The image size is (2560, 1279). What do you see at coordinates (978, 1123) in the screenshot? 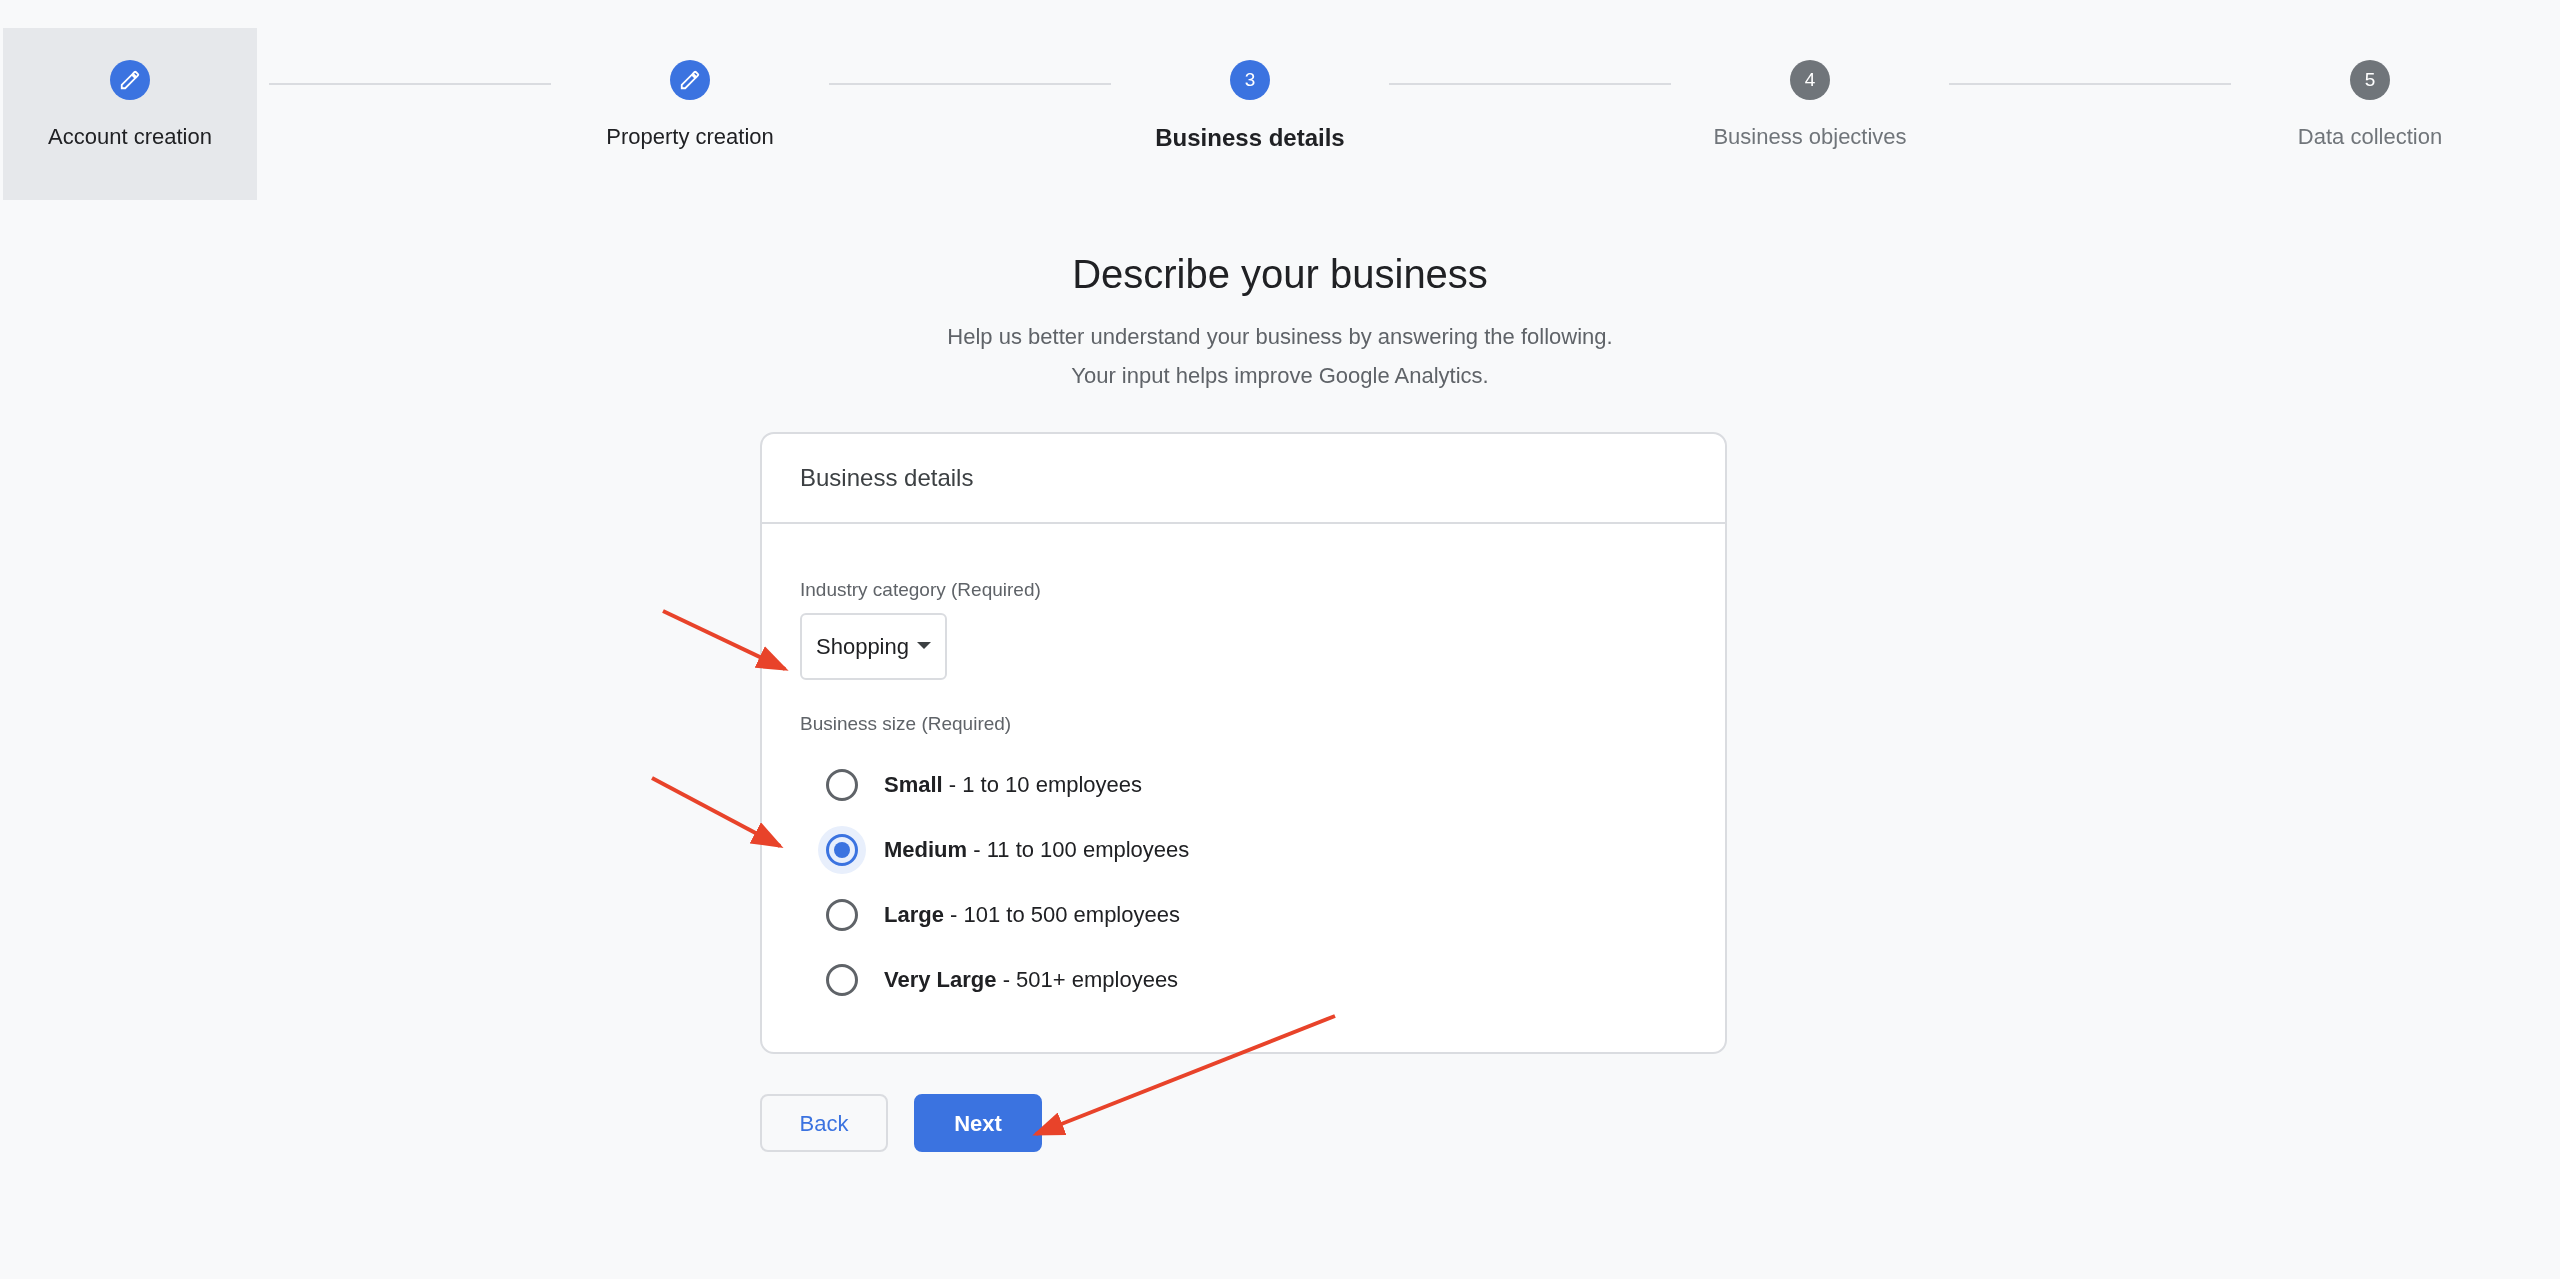
I see `next-button: Next` at bounding box center [978, 1123].